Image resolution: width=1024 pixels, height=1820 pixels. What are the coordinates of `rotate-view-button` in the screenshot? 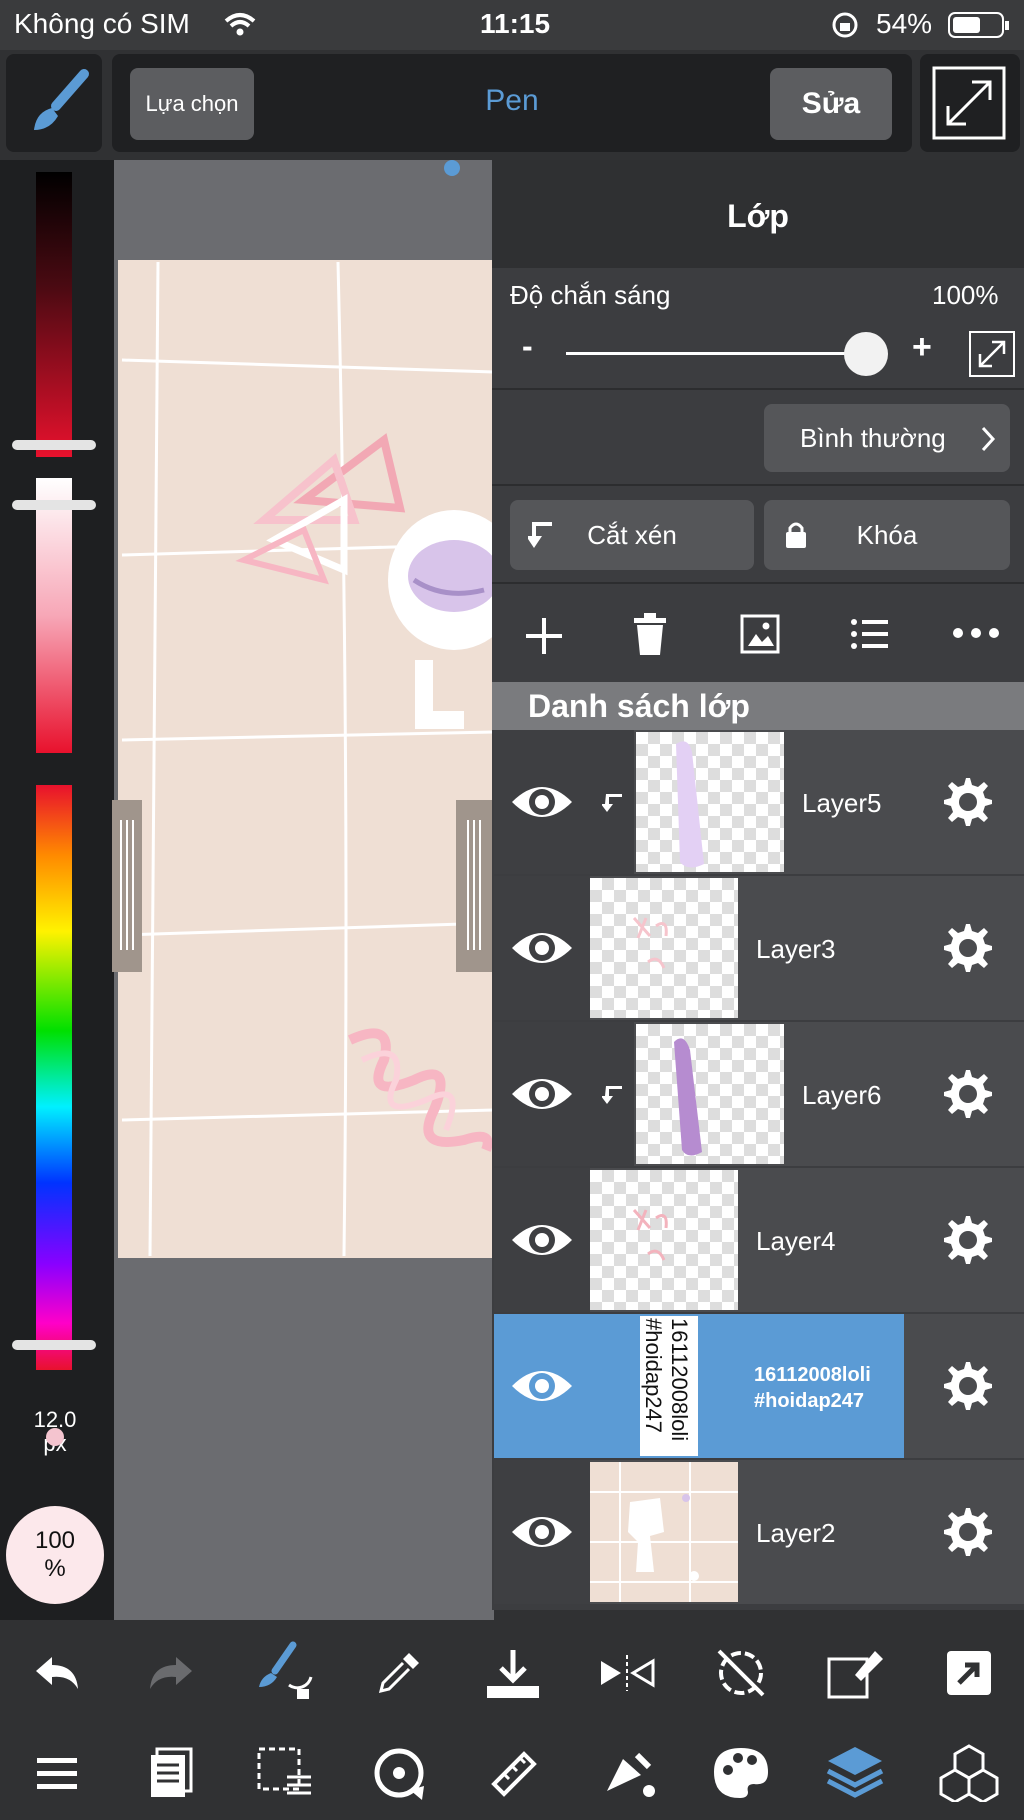 It's located at (399, 1773).